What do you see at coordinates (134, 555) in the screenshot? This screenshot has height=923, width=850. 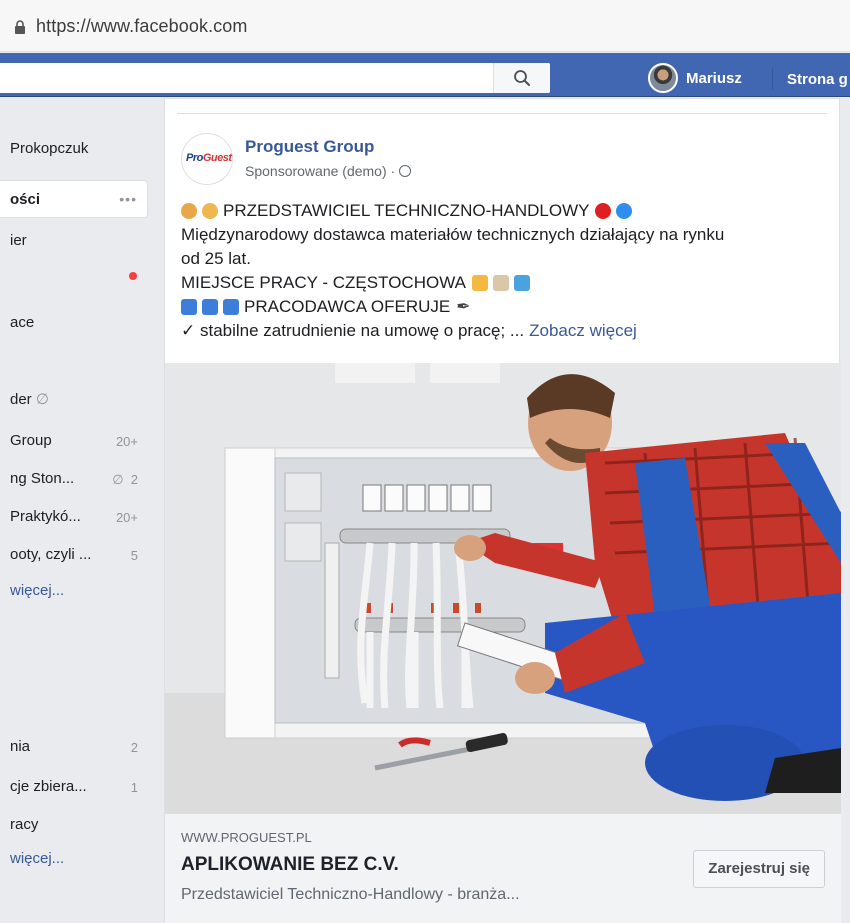 I see `sidebar-item-count: 5` at bounding box center [134, 555].